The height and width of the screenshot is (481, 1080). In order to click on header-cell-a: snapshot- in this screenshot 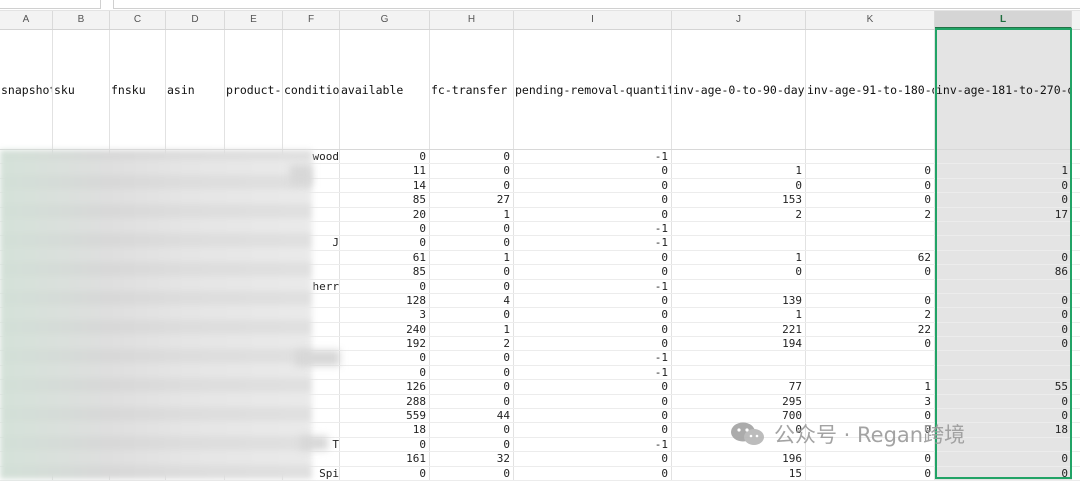, I will do `click(26, 89)`.